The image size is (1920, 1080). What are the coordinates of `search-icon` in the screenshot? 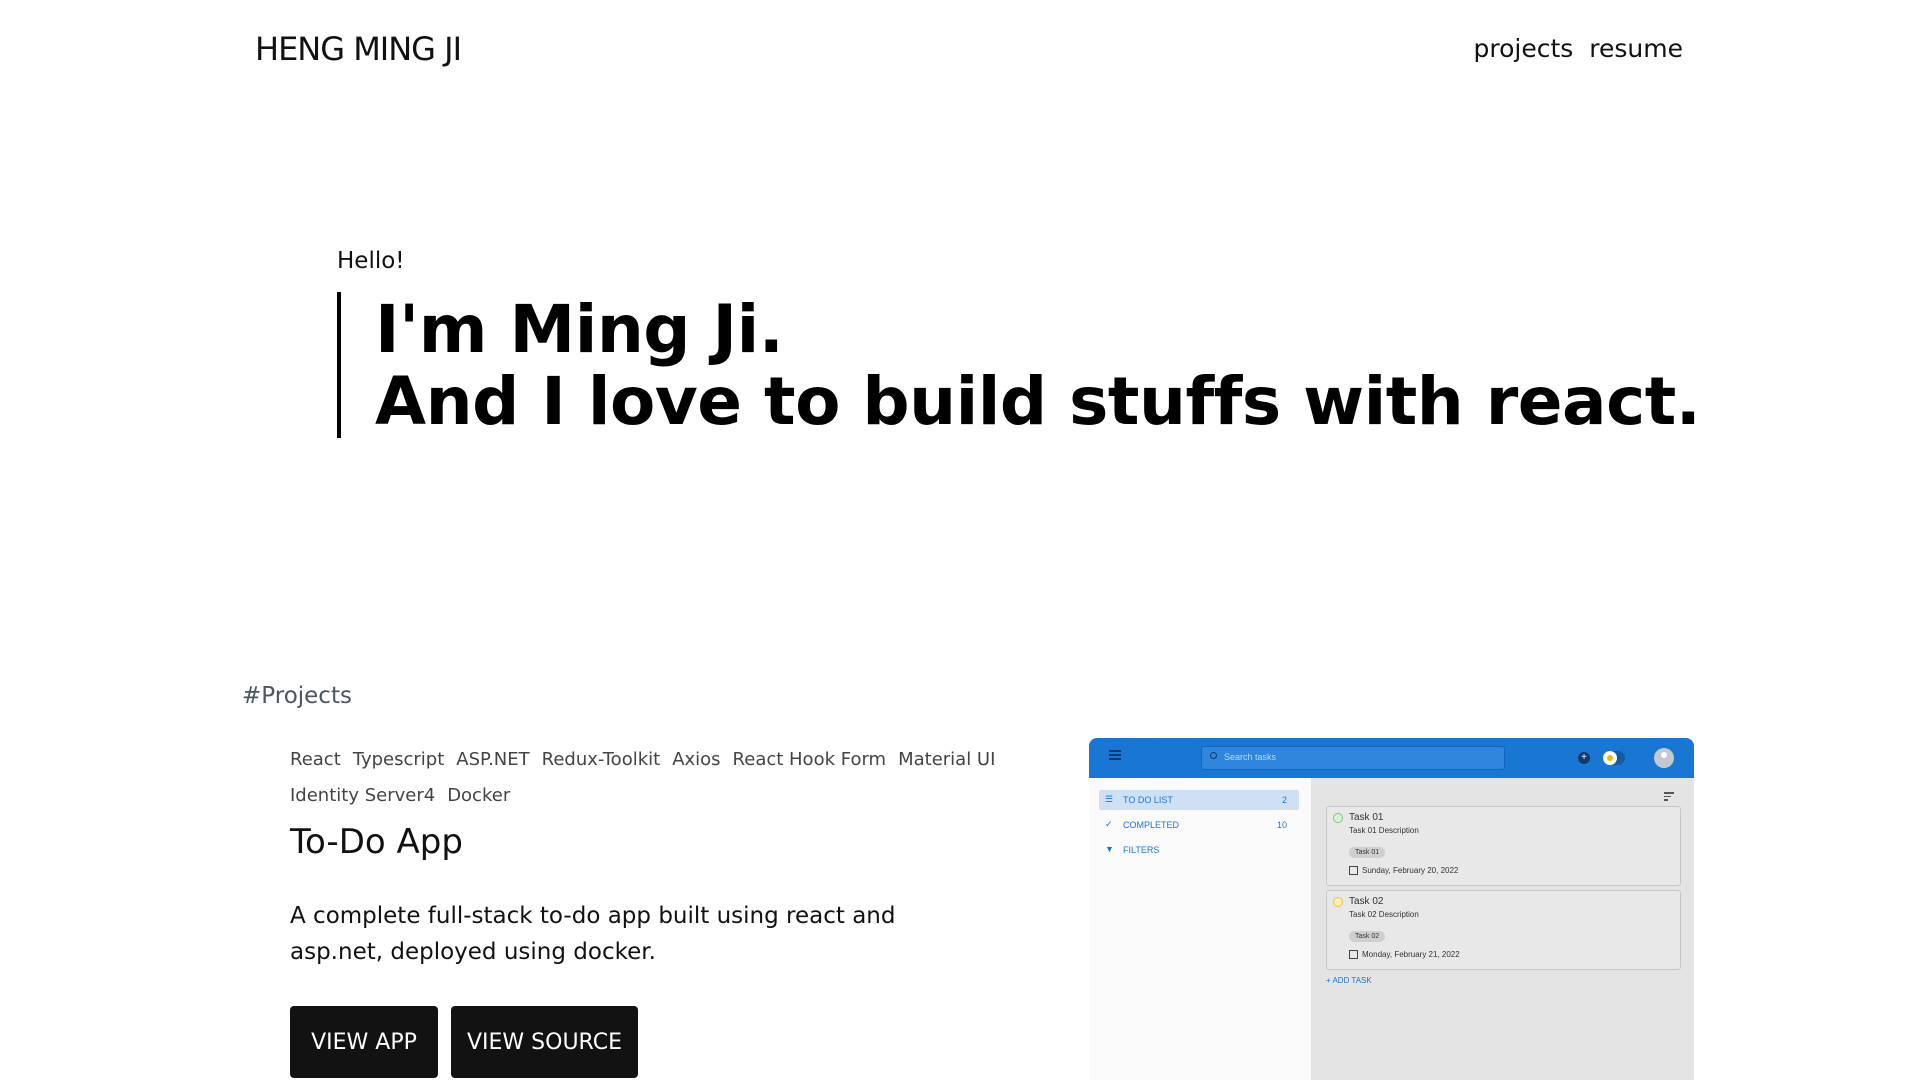 It's located at (1213, 755).